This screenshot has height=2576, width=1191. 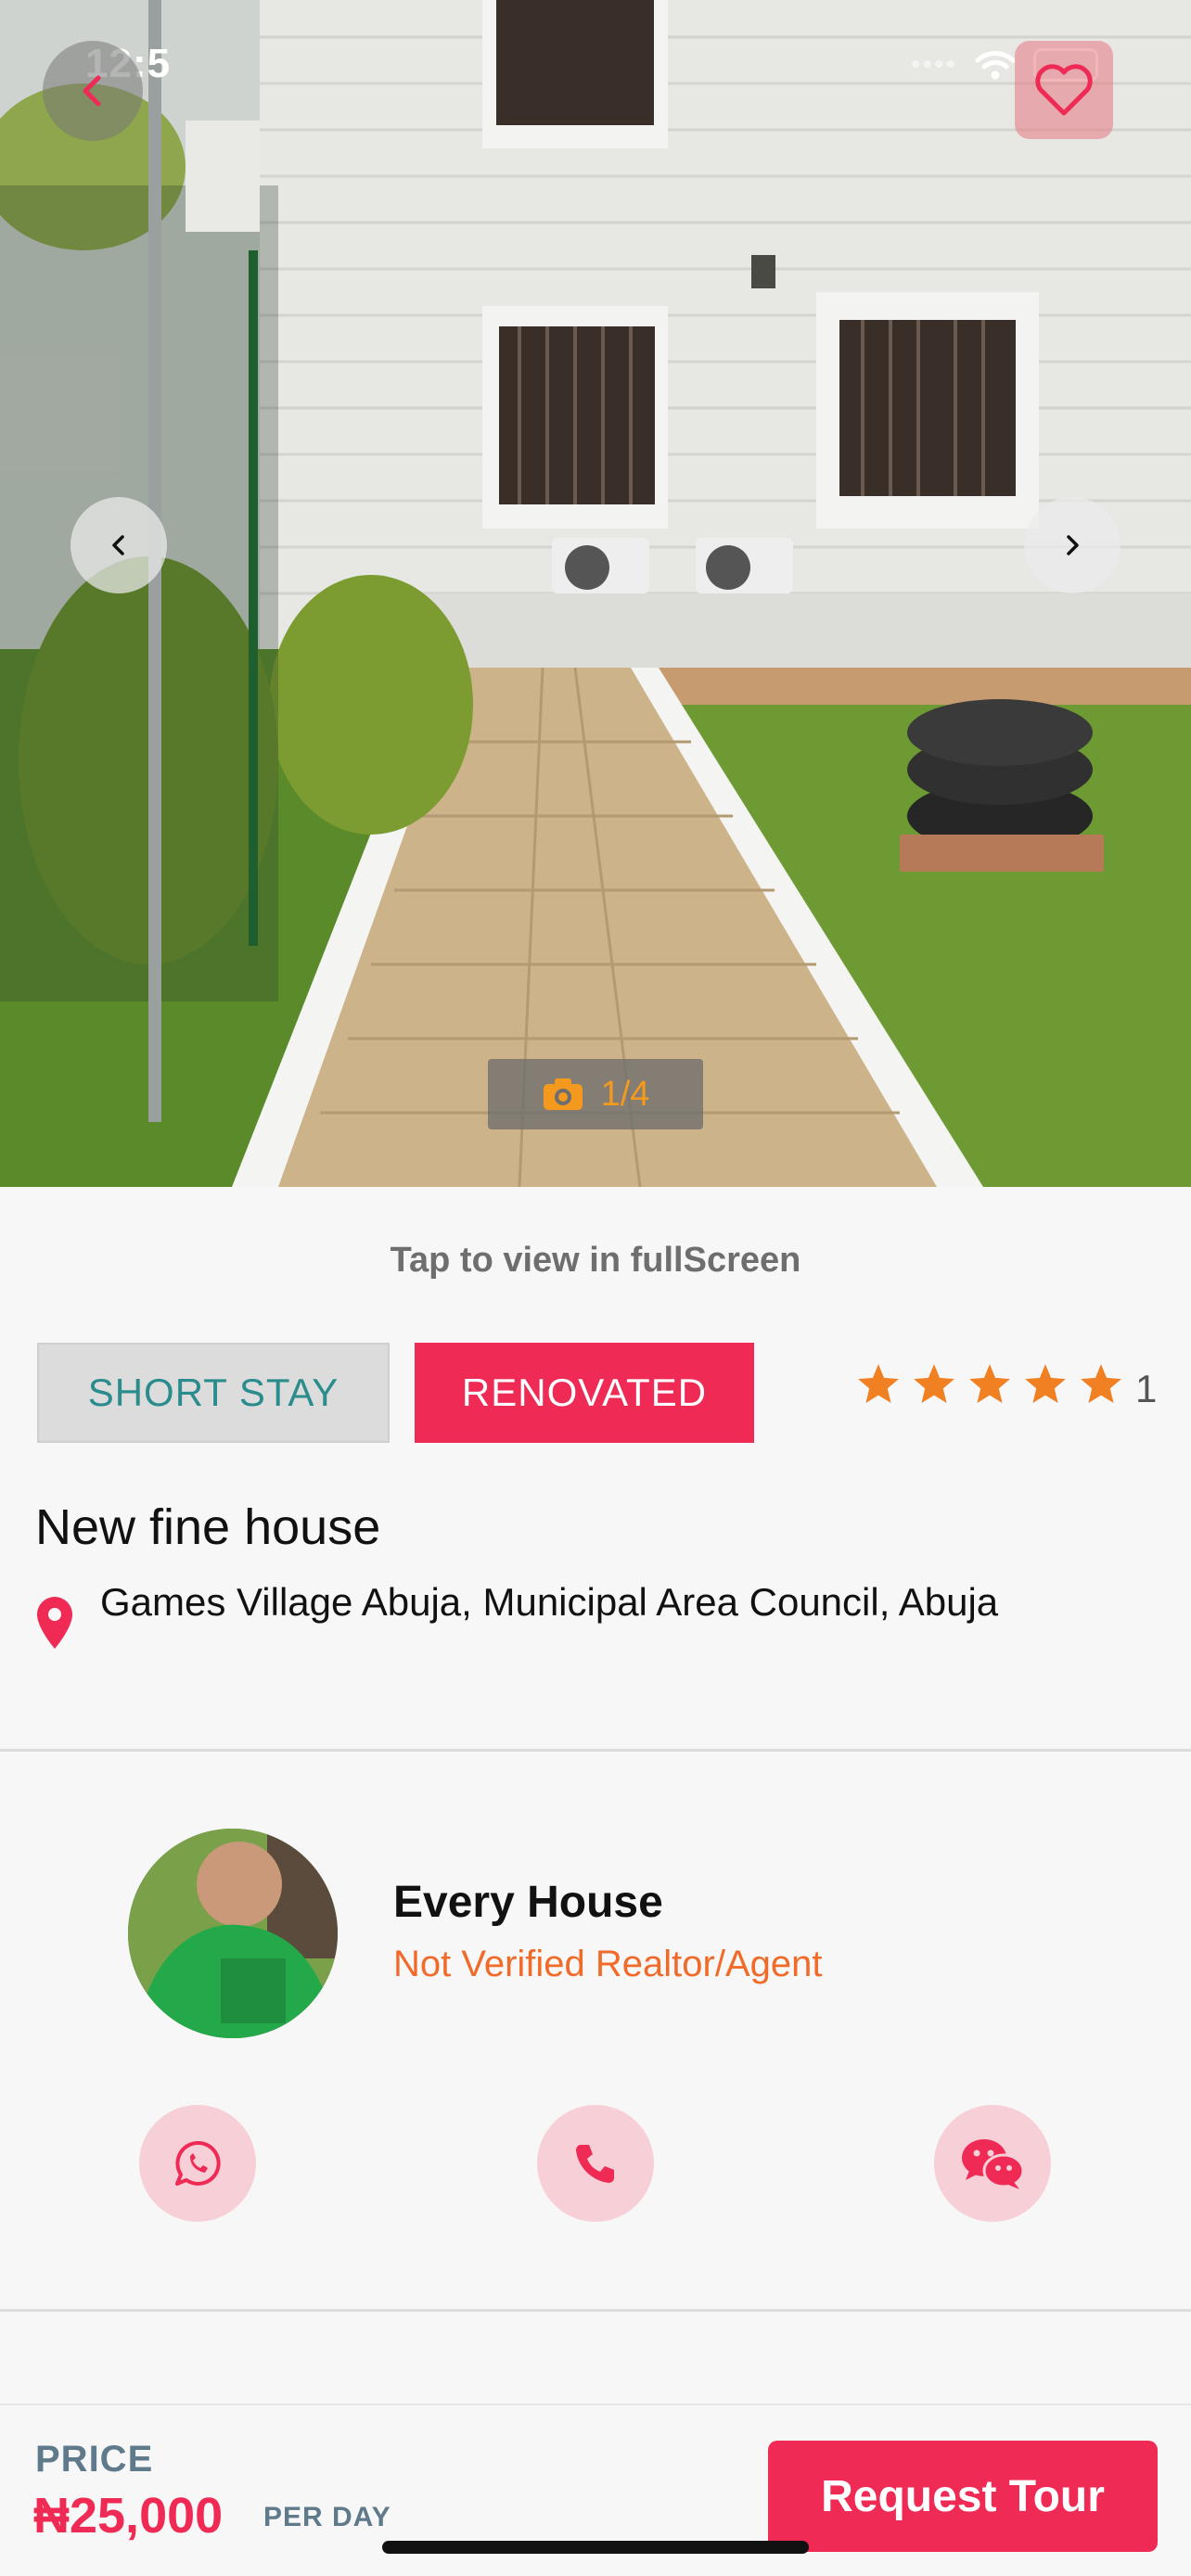 I want to click on photo-counter-text: 1/4, so click(x=625, y=1094).